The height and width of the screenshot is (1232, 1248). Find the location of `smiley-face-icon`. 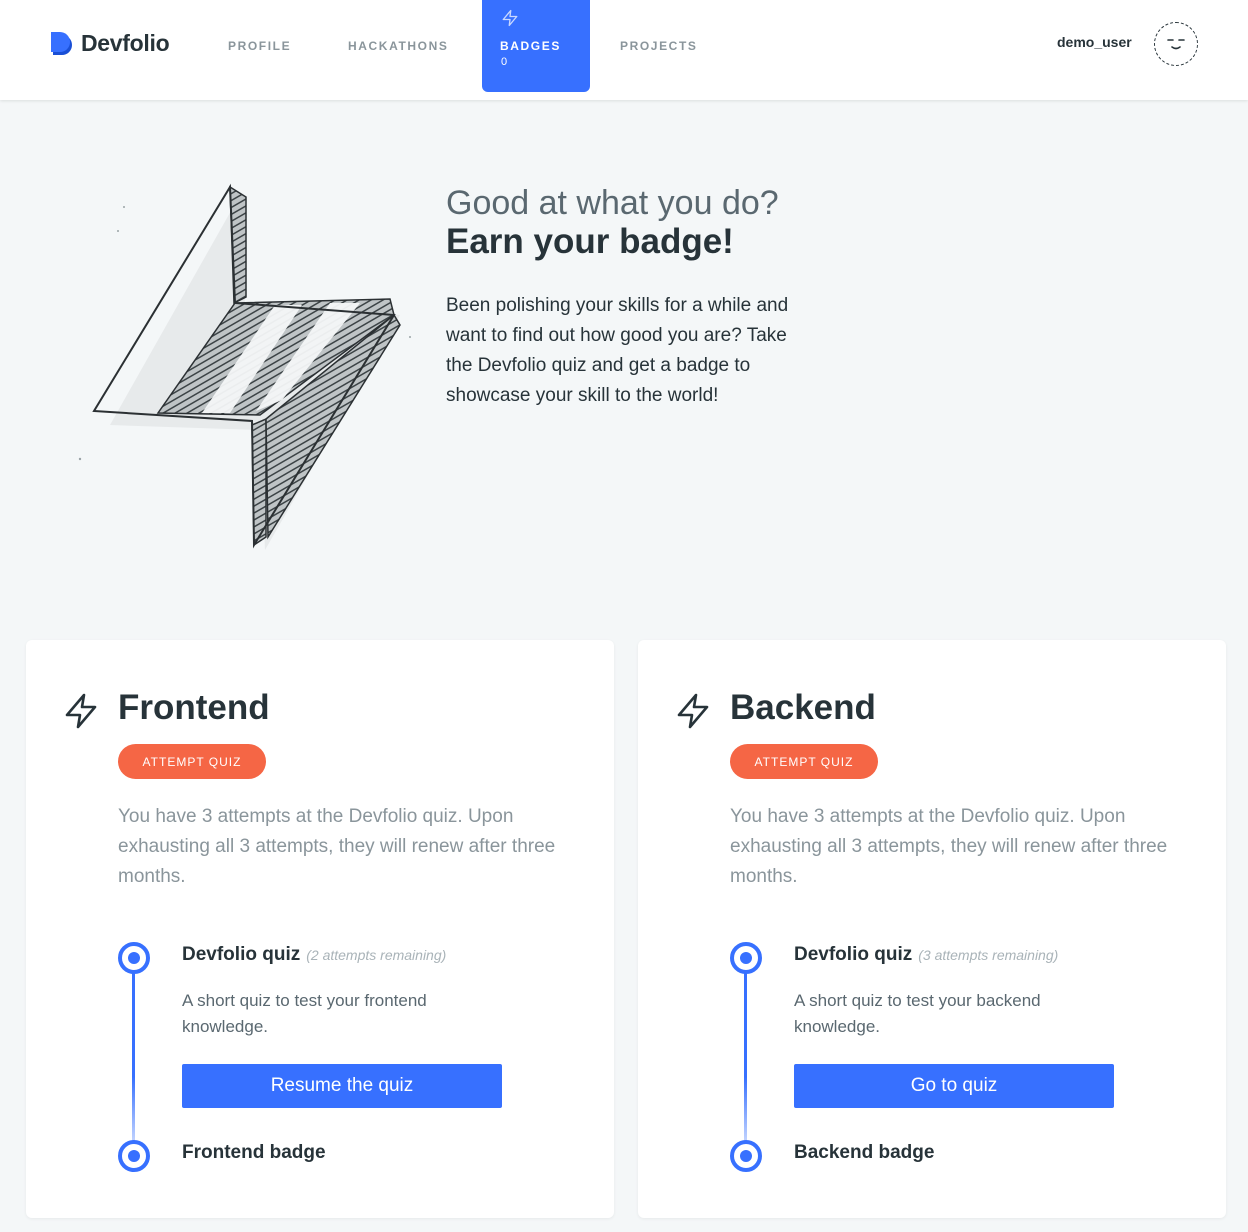

smiley-face-icon is located at coordinates (1176, 44).